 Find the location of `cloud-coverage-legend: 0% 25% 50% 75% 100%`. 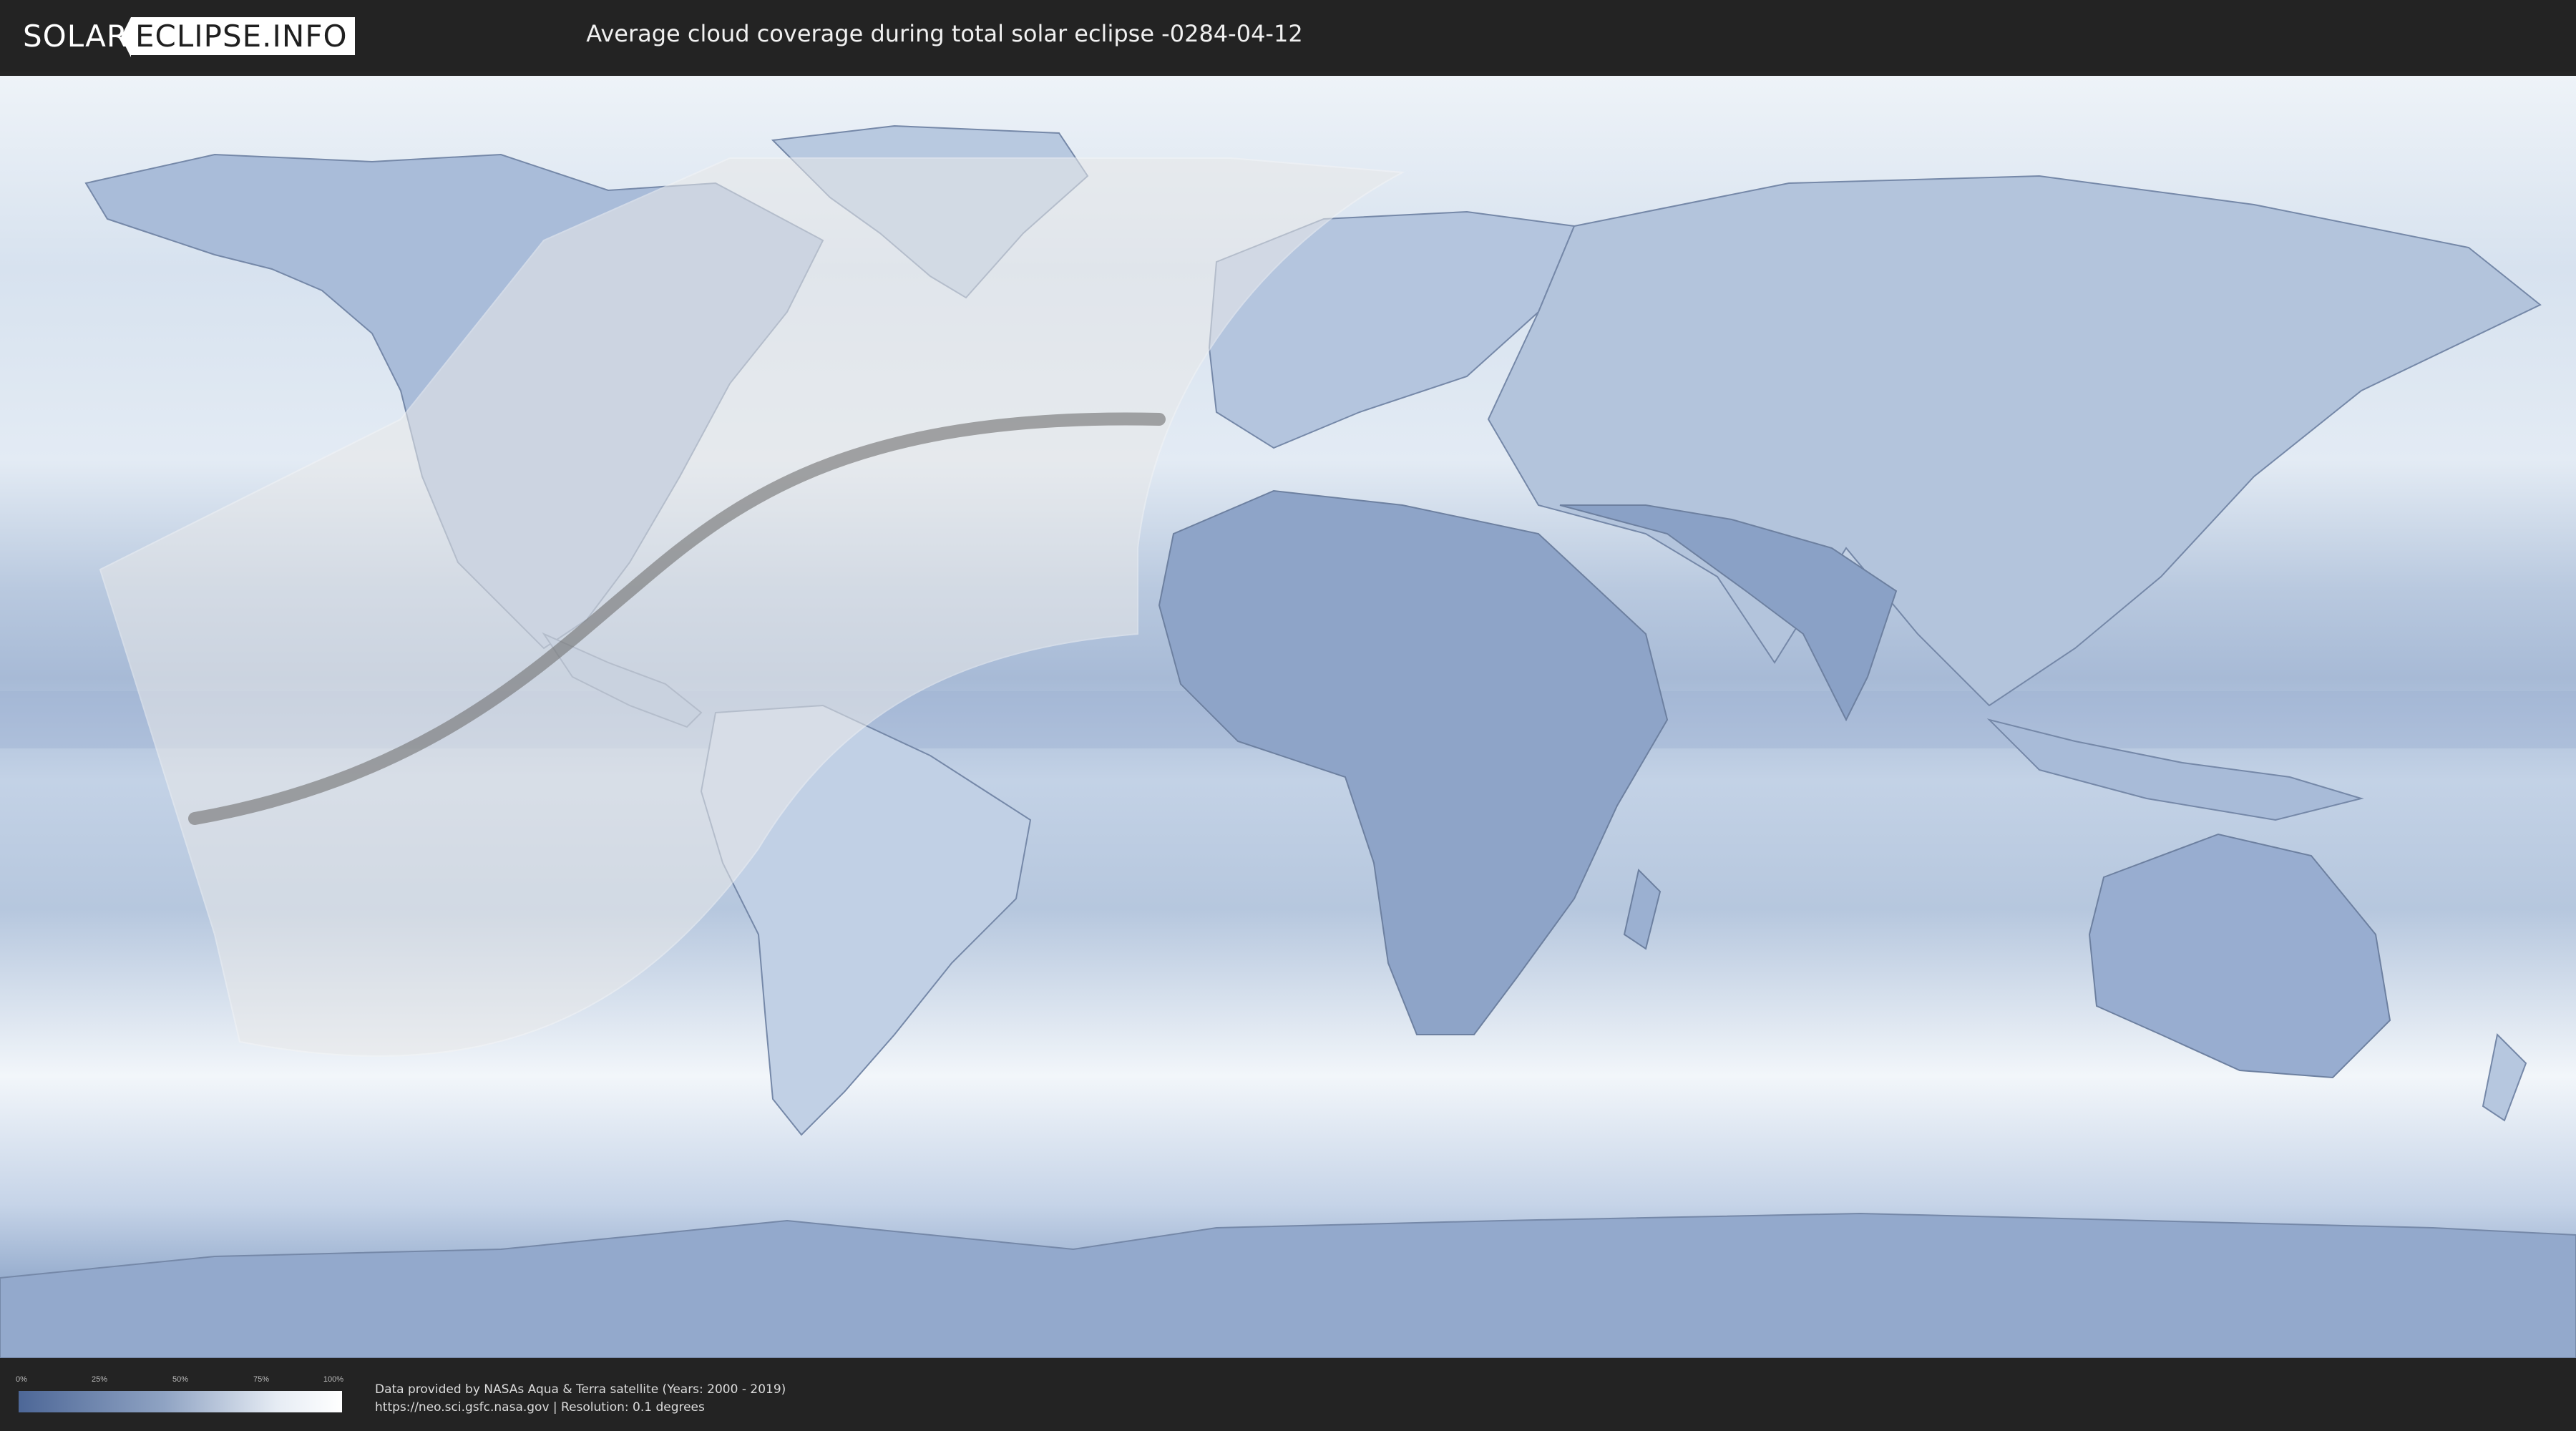

cloud-coverage-legend: 0% 25% 50% 75% 100% is located at coordinates (180, 1393).